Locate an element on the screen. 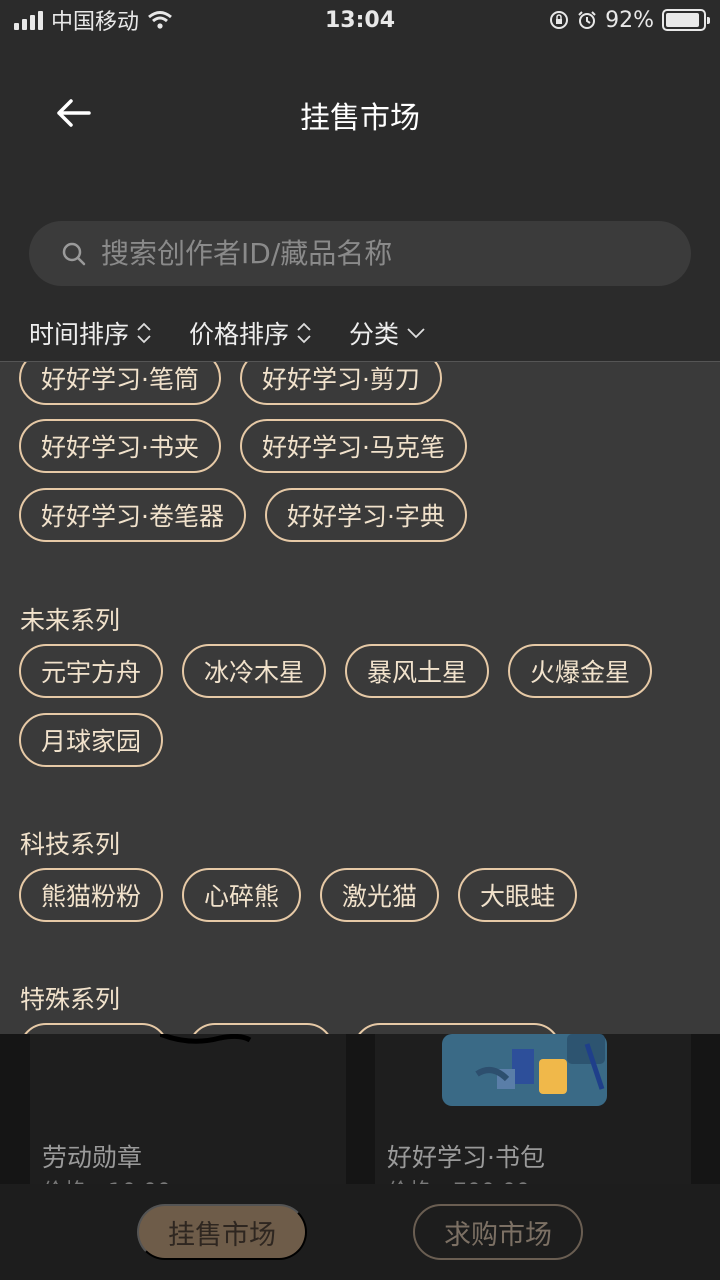 The image size is (720, 1280). filter-label: 价格排序 is located at coordinates (239, 334).